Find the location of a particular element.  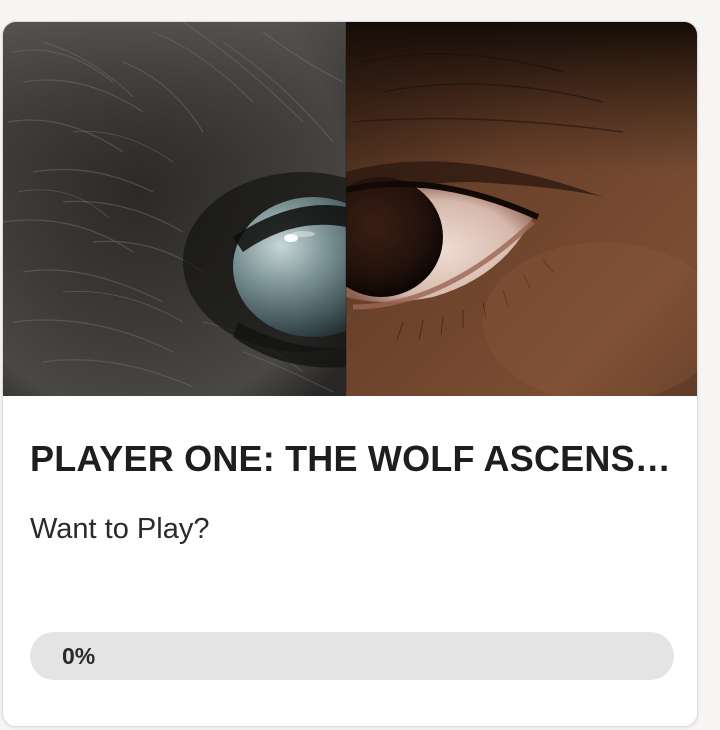

story-subtitle: Want to Play? is located at coordinates (120, 529).